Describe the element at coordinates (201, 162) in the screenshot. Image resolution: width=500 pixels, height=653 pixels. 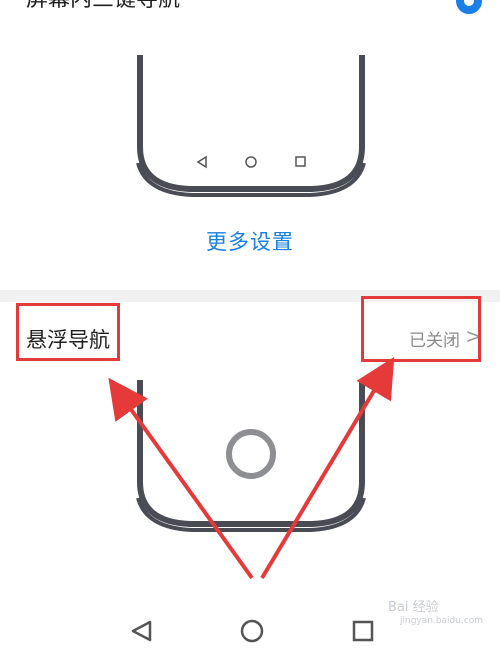
I see `mini-back-icon` at that location.